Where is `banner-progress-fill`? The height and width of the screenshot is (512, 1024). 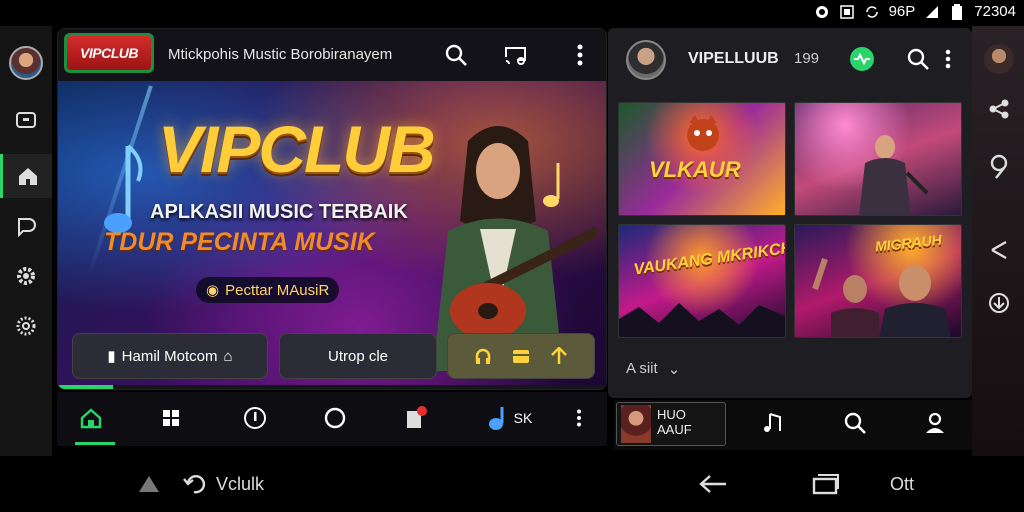 banner-progress-fill is located at coordinates (85, 387).